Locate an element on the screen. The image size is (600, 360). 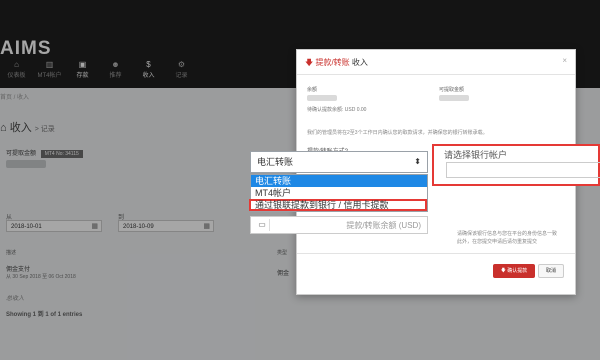
arrow-down-icon: 🡇 is located at coordinates (310, 62).